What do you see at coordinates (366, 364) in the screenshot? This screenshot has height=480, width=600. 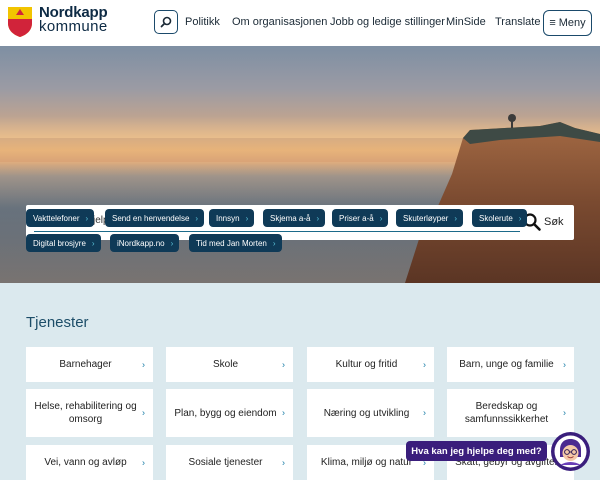 I see `service-card-label: Kultur og fritid` at bounding box center [366, 364].